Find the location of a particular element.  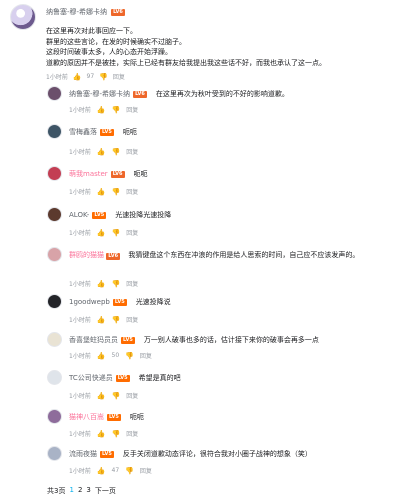

reply-text: 光速投降光速投降 is located at coordinates (143, 215).